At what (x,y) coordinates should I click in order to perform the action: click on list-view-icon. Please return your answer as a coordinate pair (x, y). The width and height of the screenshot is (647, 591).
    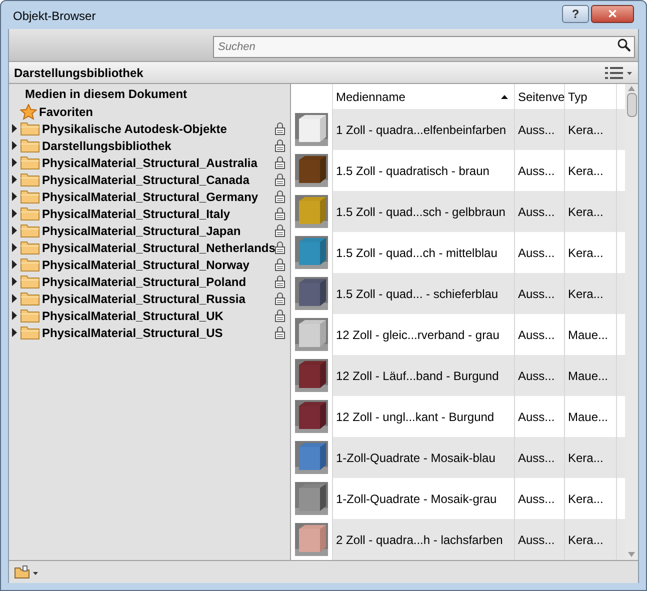
    Looking at the image, I should click on (619, 72).